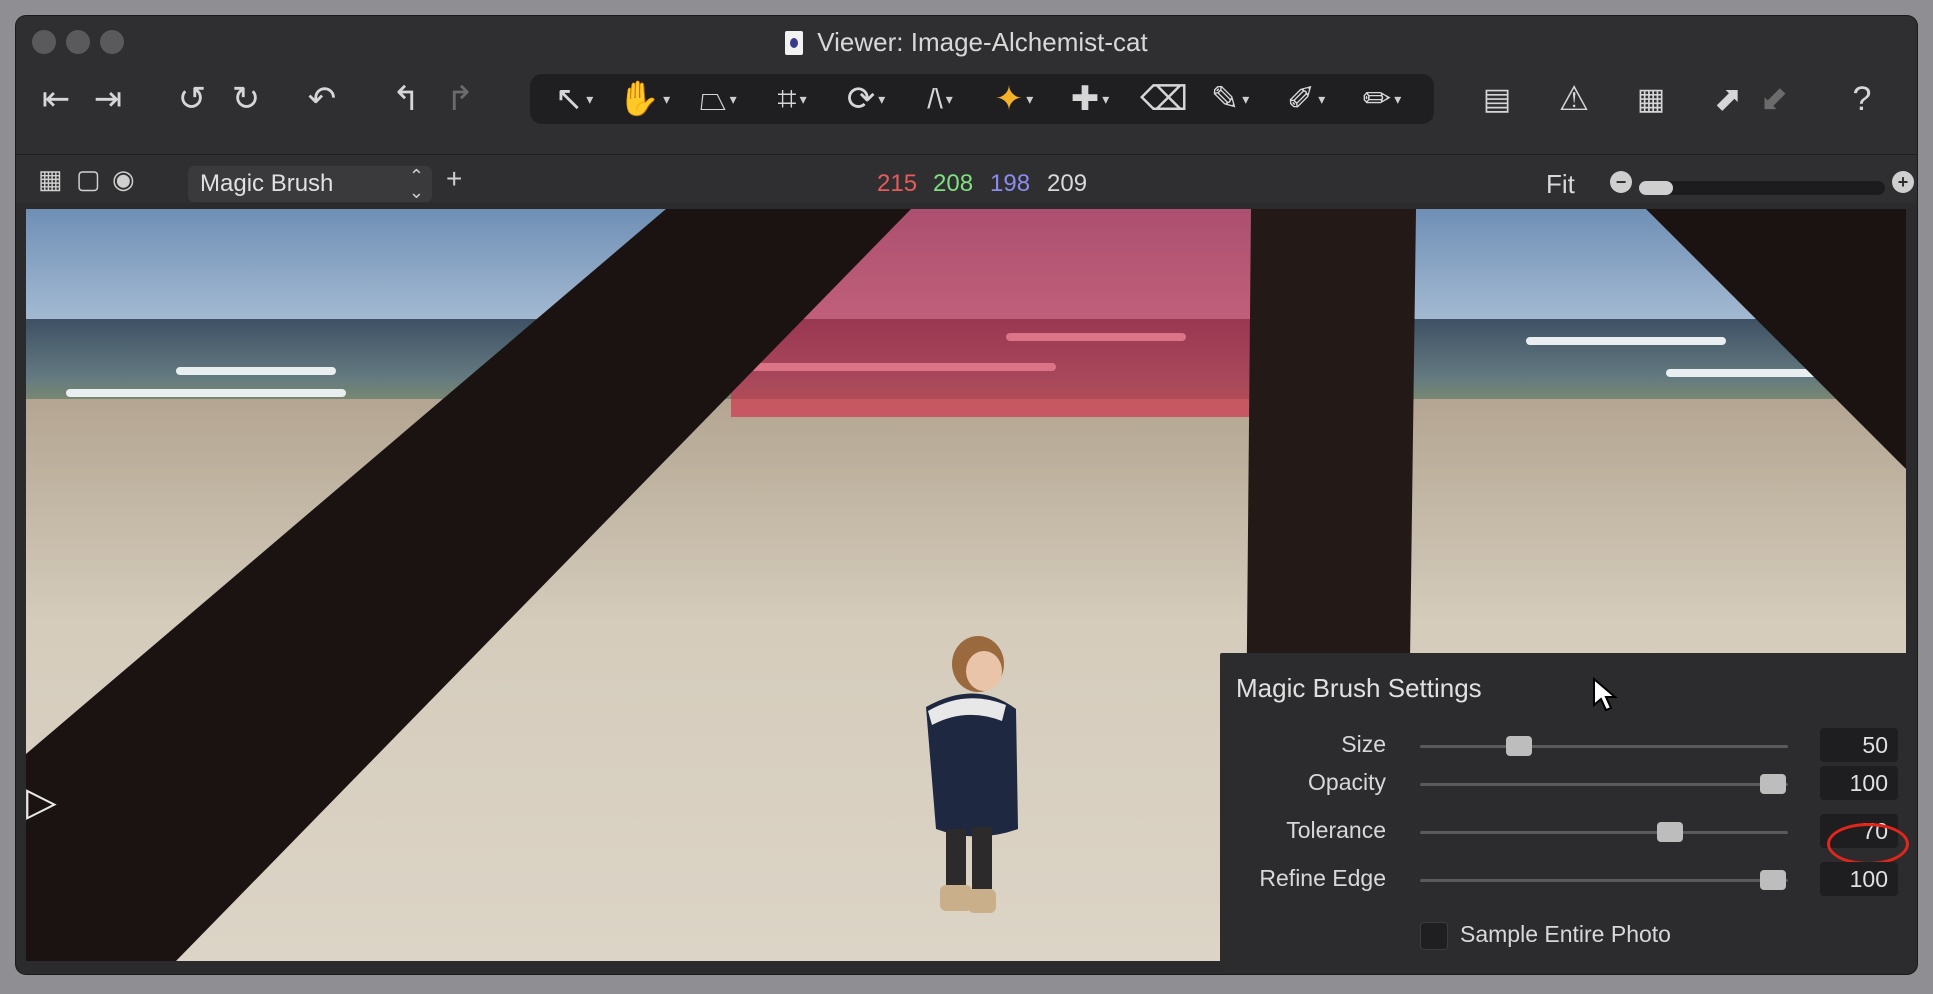 The height and width of the screenshot is (994, 1933). I want to click on document-icon, so click(794, 43).